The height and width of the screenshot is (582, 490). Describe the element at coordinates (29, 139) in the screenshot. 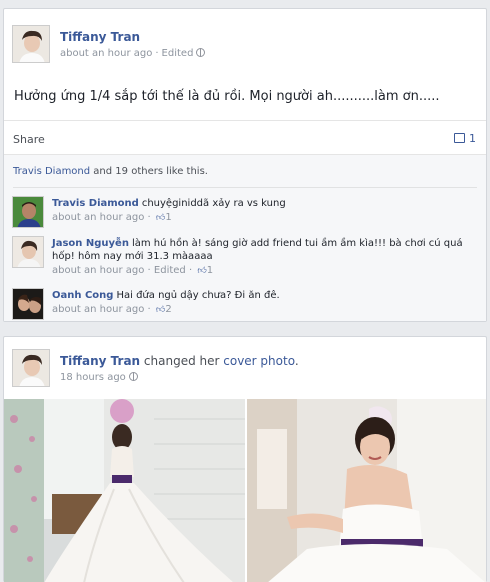

I see `share-link: Share` at that location.